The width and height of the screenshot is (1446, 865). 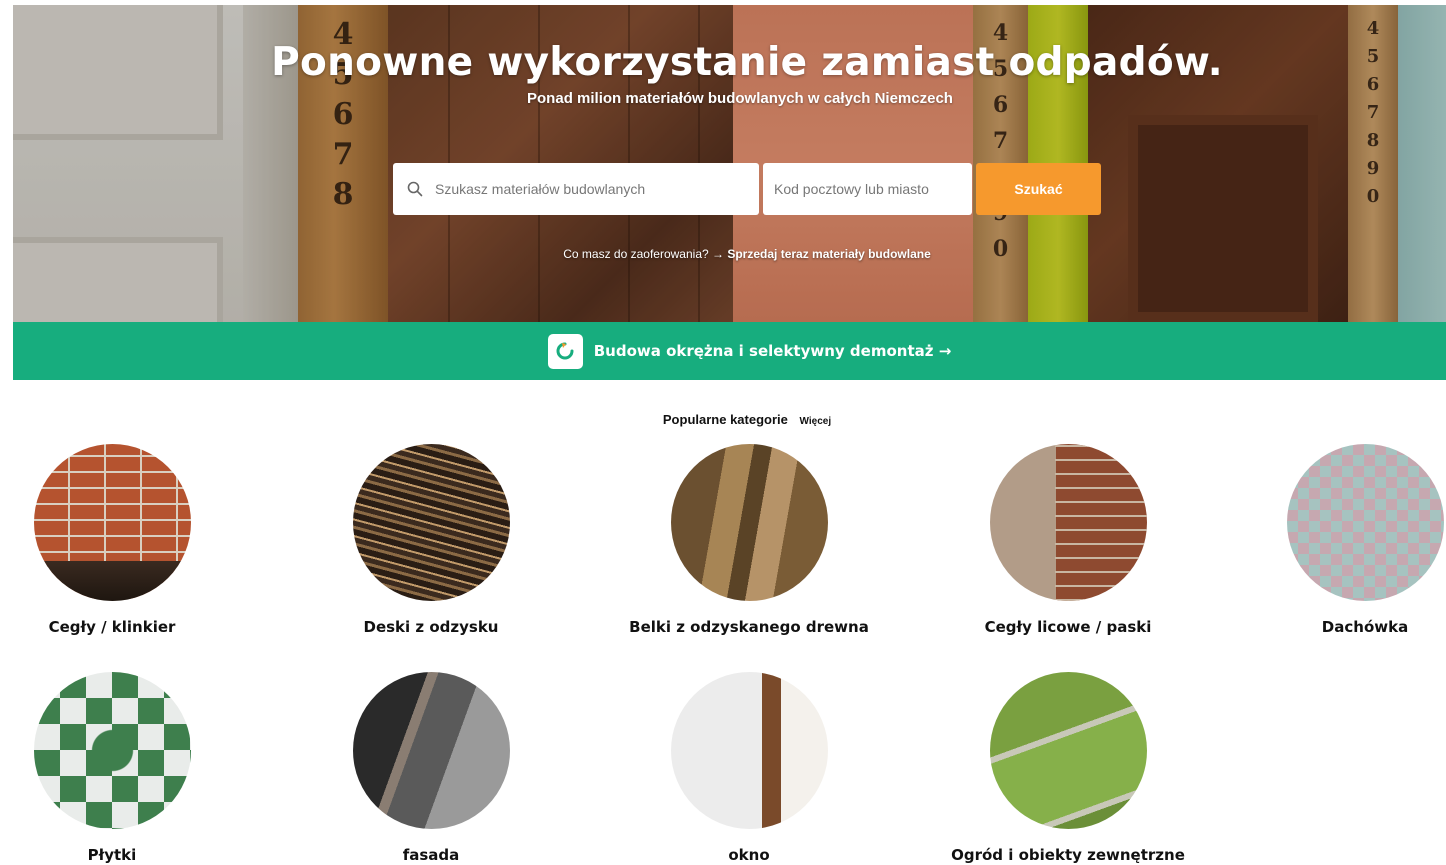 I want to click on category-label: Dachówka, so click(x=1365, y=627).